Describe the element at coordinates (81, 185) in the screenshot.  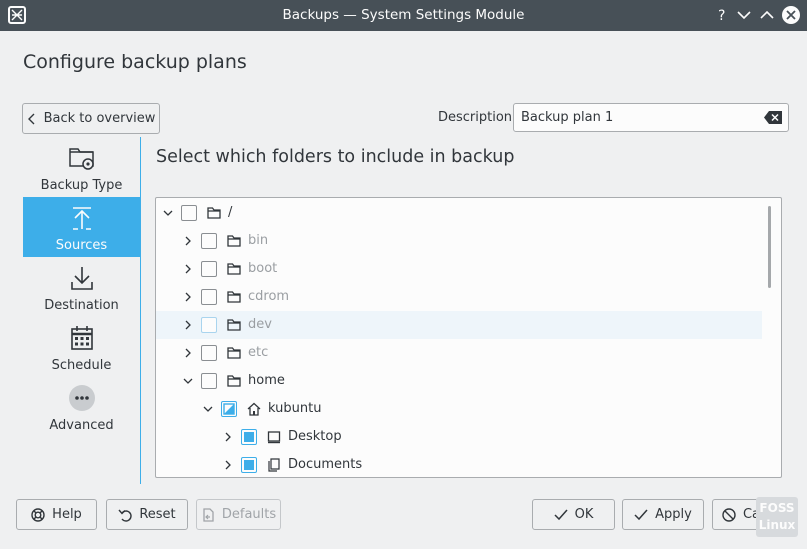
I see `sidebar-item-label: Backup Type` at that location.